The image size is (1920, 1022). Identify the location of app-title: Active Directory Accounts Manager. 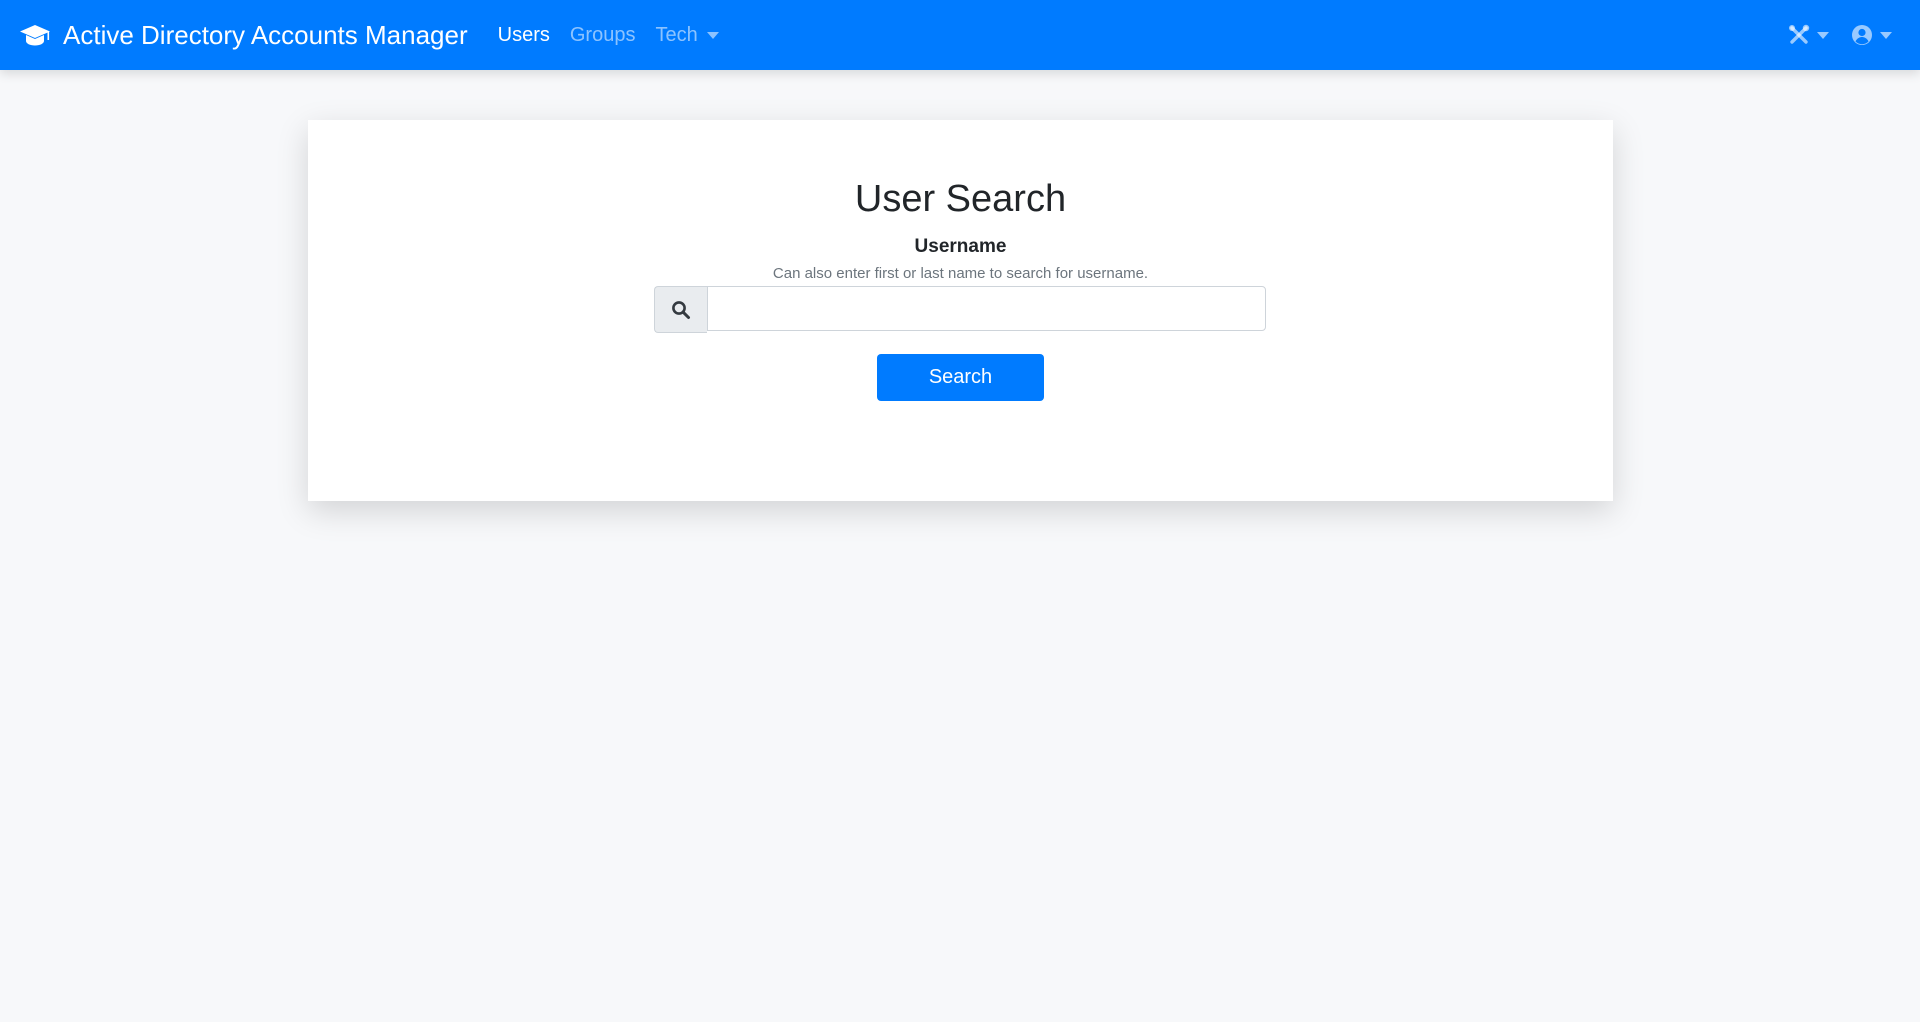
(265, 34).